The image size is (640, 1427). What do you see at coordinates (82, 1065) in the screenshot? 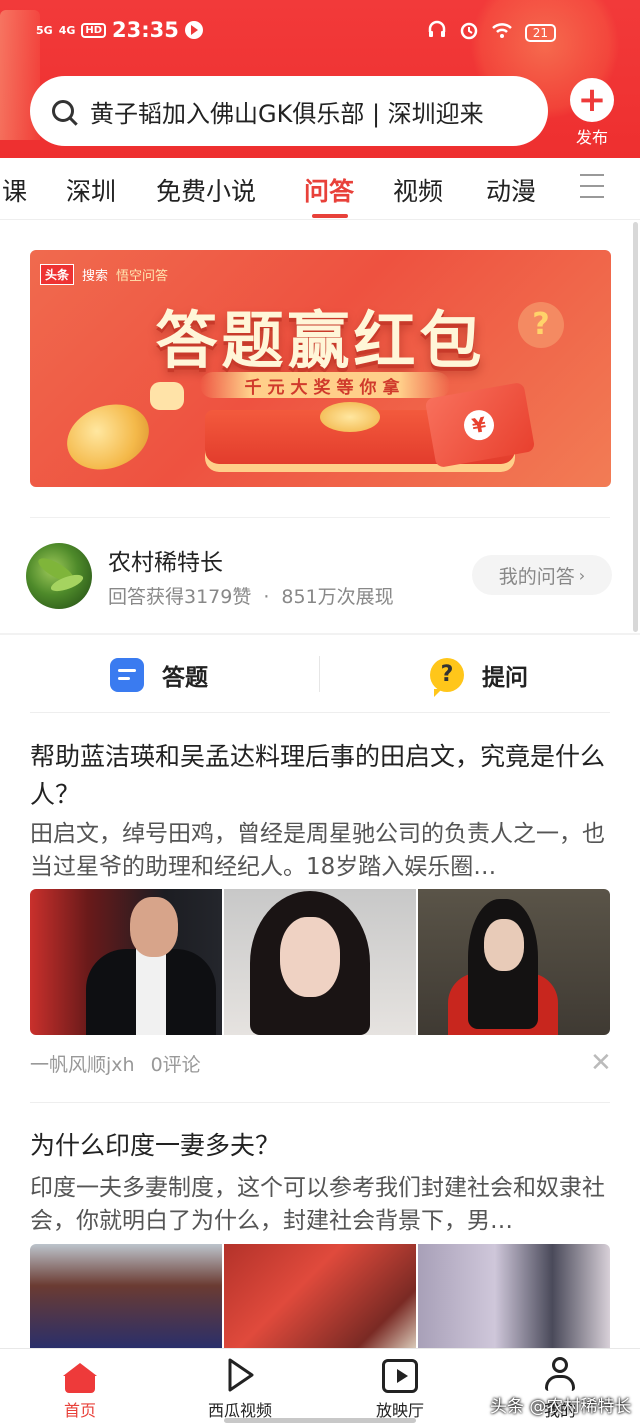
I see `article-author: 一帆风顺jxh` at bounding box center [82, 1065].